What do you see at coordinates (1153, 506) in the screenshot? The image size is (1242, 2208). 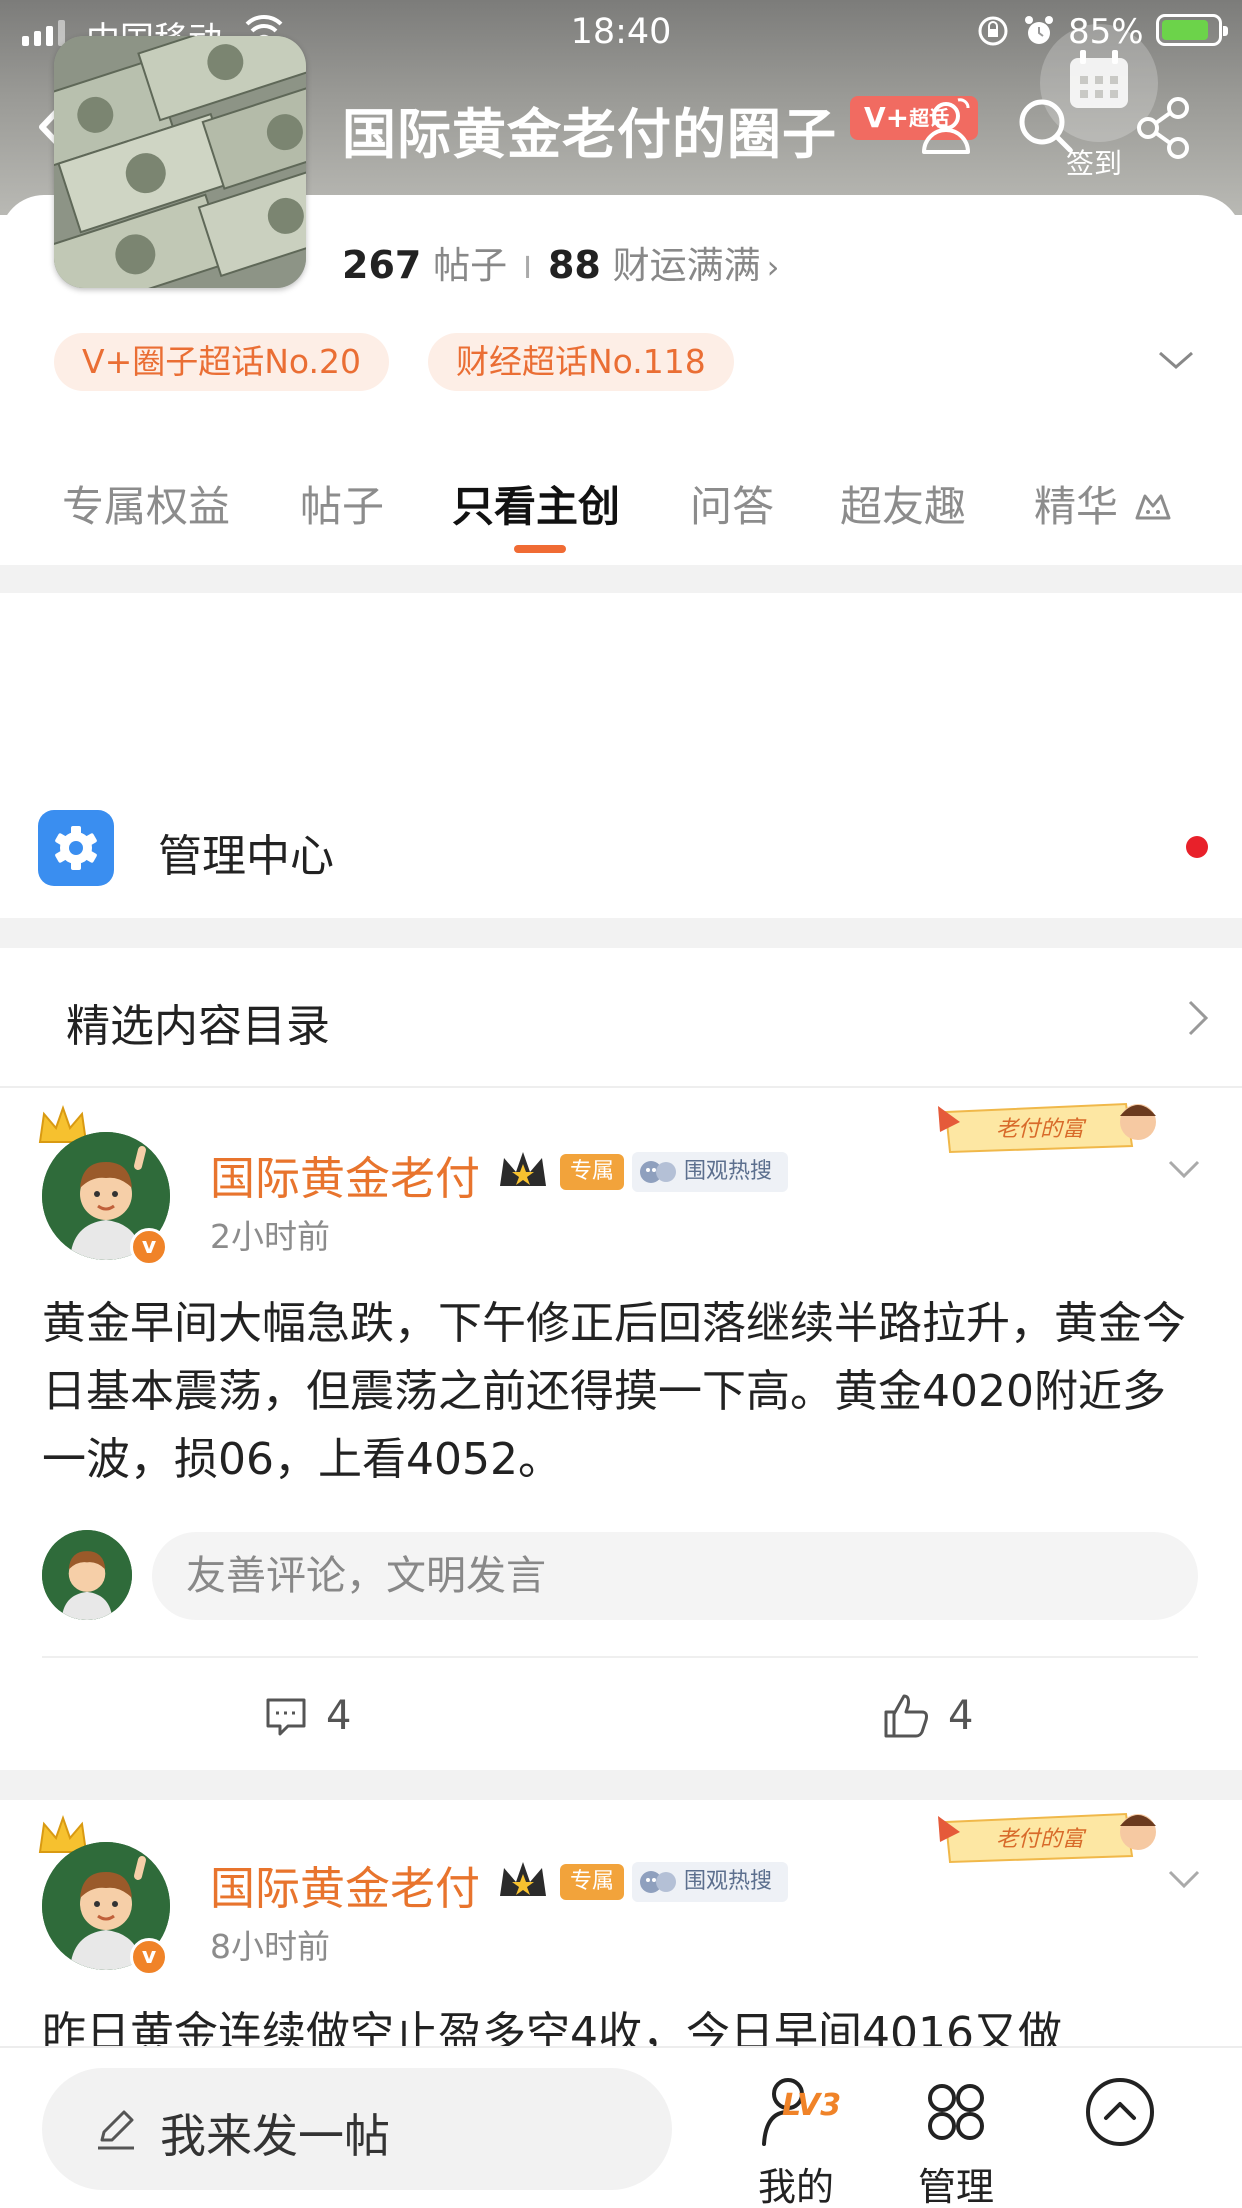 I see `gift-icon` at bounding box center [1153, 506].